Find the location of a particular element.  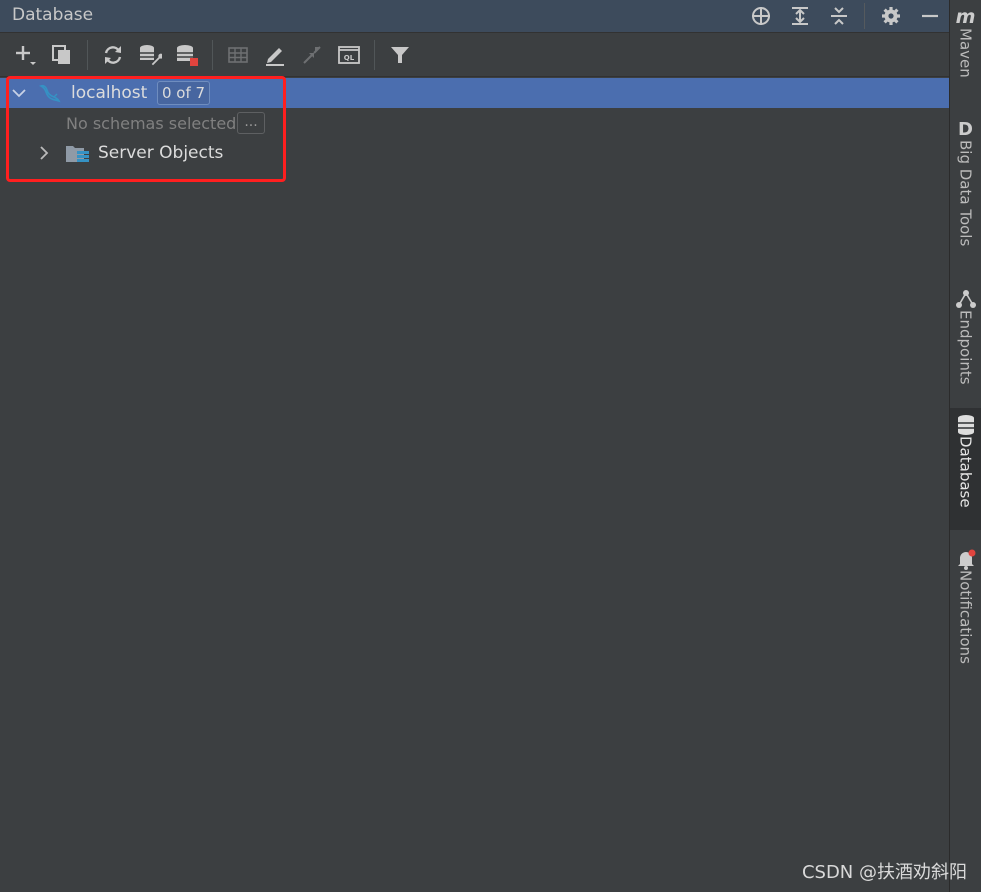

database-toolbar: QL is located at coordinates (474, 55).